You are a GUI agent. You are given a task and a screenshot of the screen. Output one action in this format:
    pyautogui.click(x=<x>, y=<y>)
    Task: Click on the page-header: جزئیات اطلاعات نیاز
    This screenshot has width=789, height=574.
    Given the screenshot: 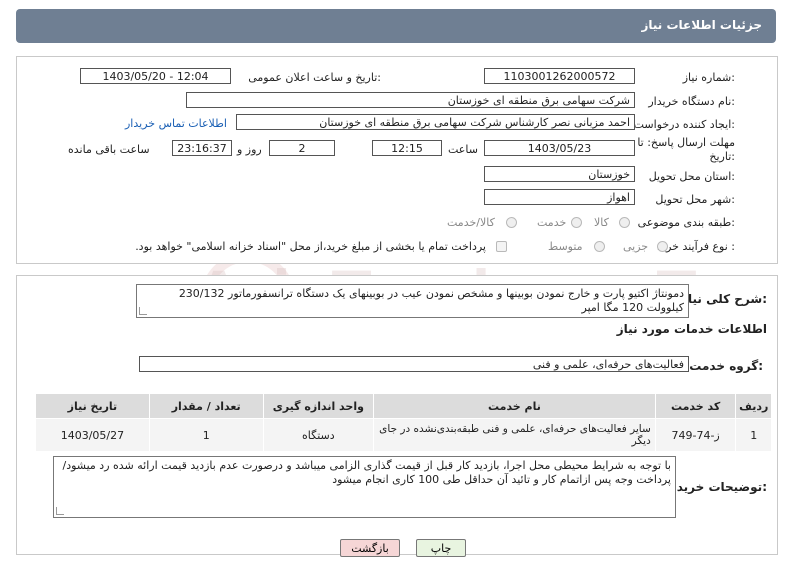 What is the action you would take?
    pyautogui.click(x=396, y=26)
    